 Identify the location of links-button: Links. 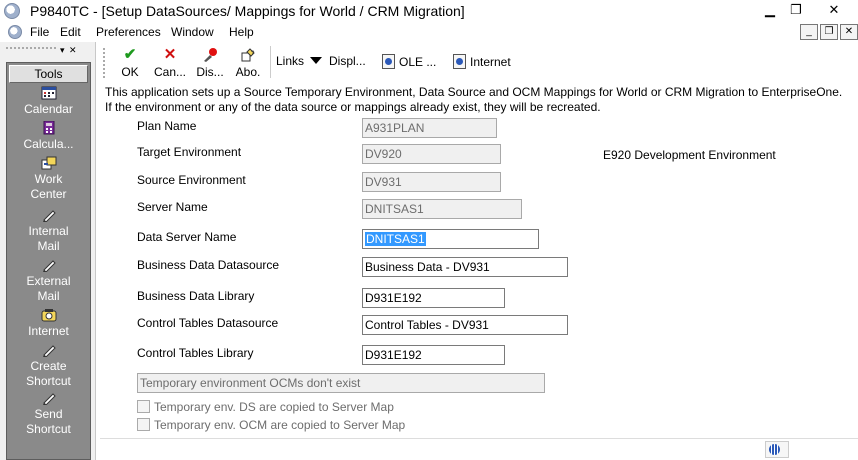
(299, 61).